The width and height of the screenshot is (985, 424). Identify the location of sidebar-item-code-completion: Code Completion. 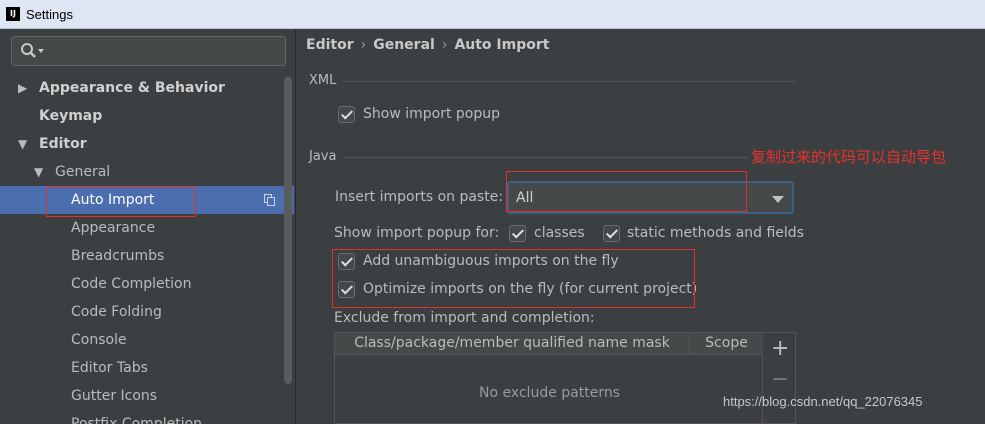
(147, 284).